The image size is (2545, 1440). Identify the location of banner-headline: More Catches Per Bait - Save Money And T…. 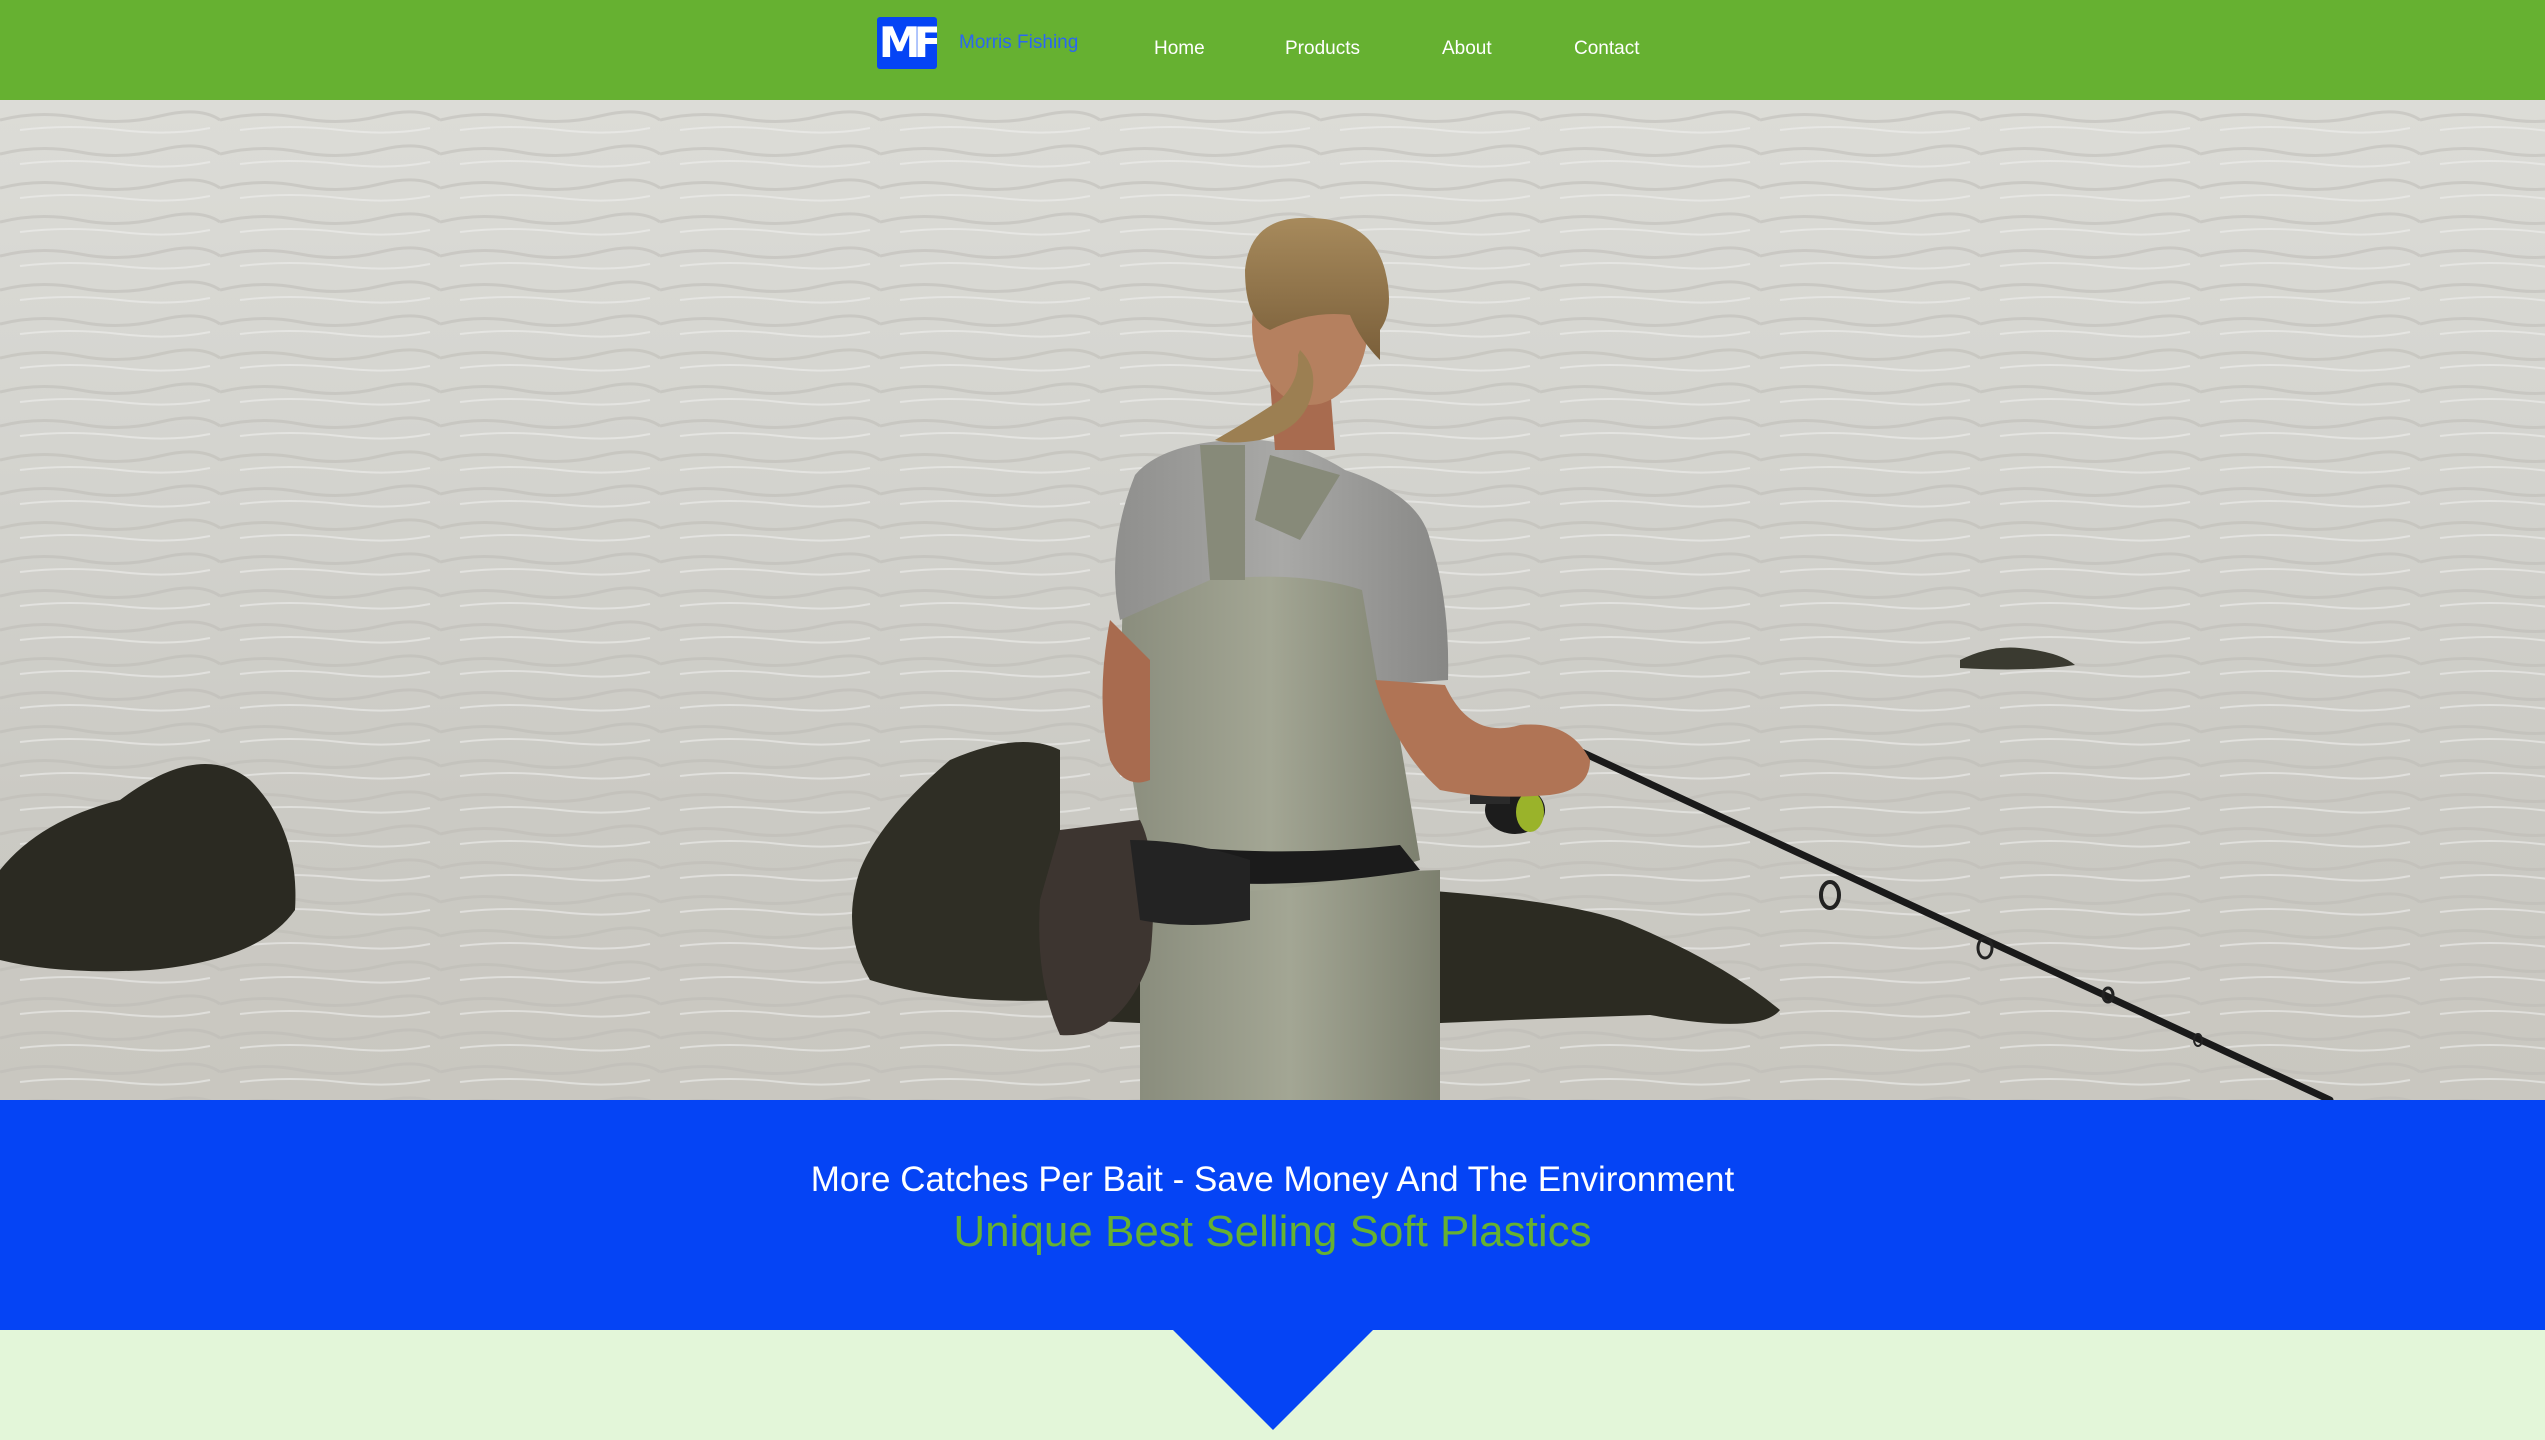
(1272, 1179).